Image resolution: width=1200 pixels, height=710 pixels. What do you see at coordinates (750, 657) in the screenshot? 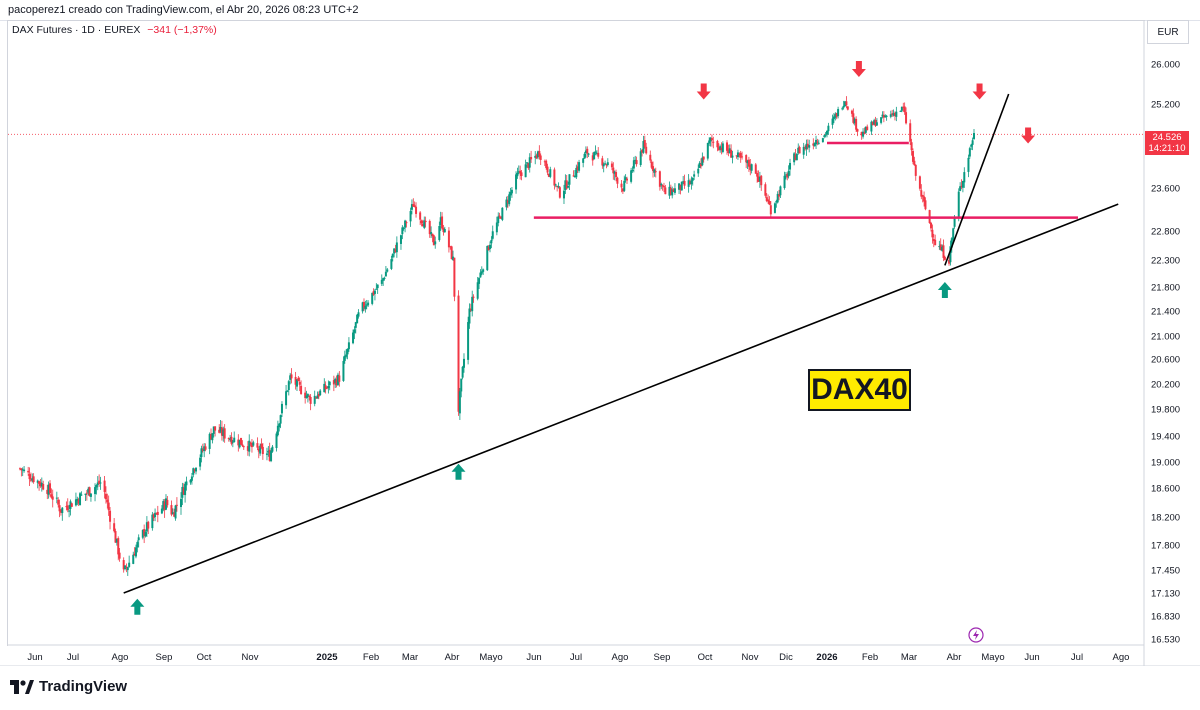
I see `x-tick-label: Nov` at bounding box center [750, 657].